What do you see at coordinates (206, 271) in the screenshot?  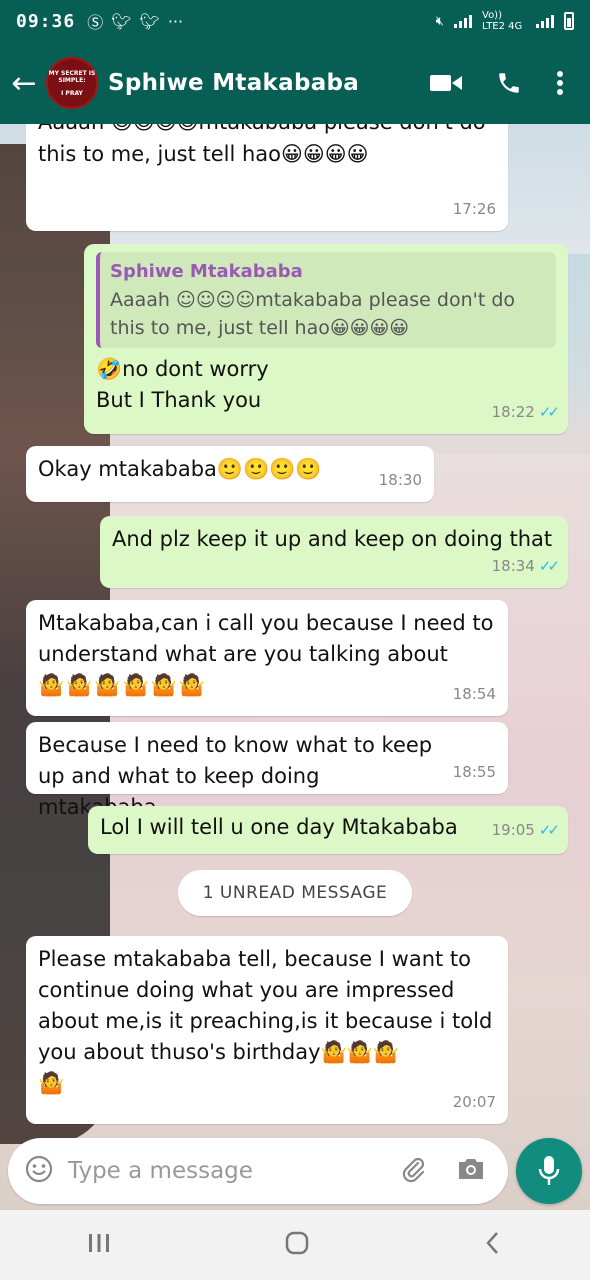 I see `quote-author: Sphiwe Mtakababa` at bounding box center [206, 271].